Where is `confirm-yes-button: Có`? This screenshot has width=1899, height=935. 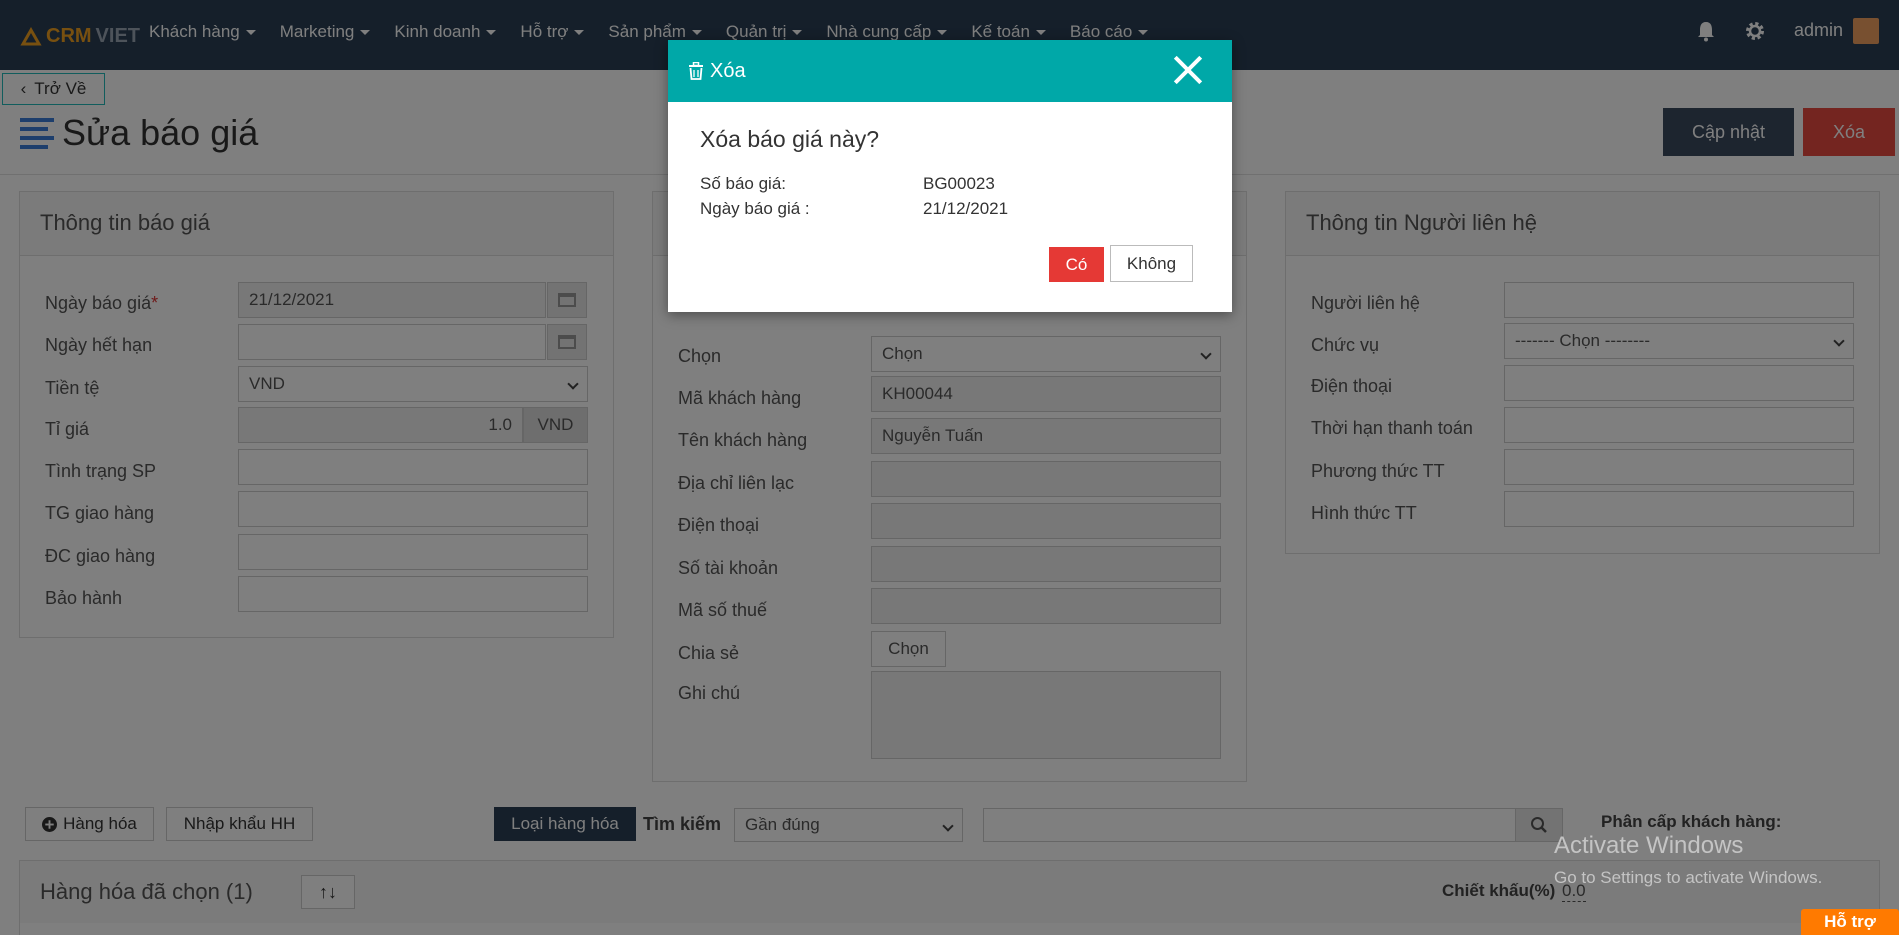 confirm-yes-button: Có is located at coordinates (1076, 264).